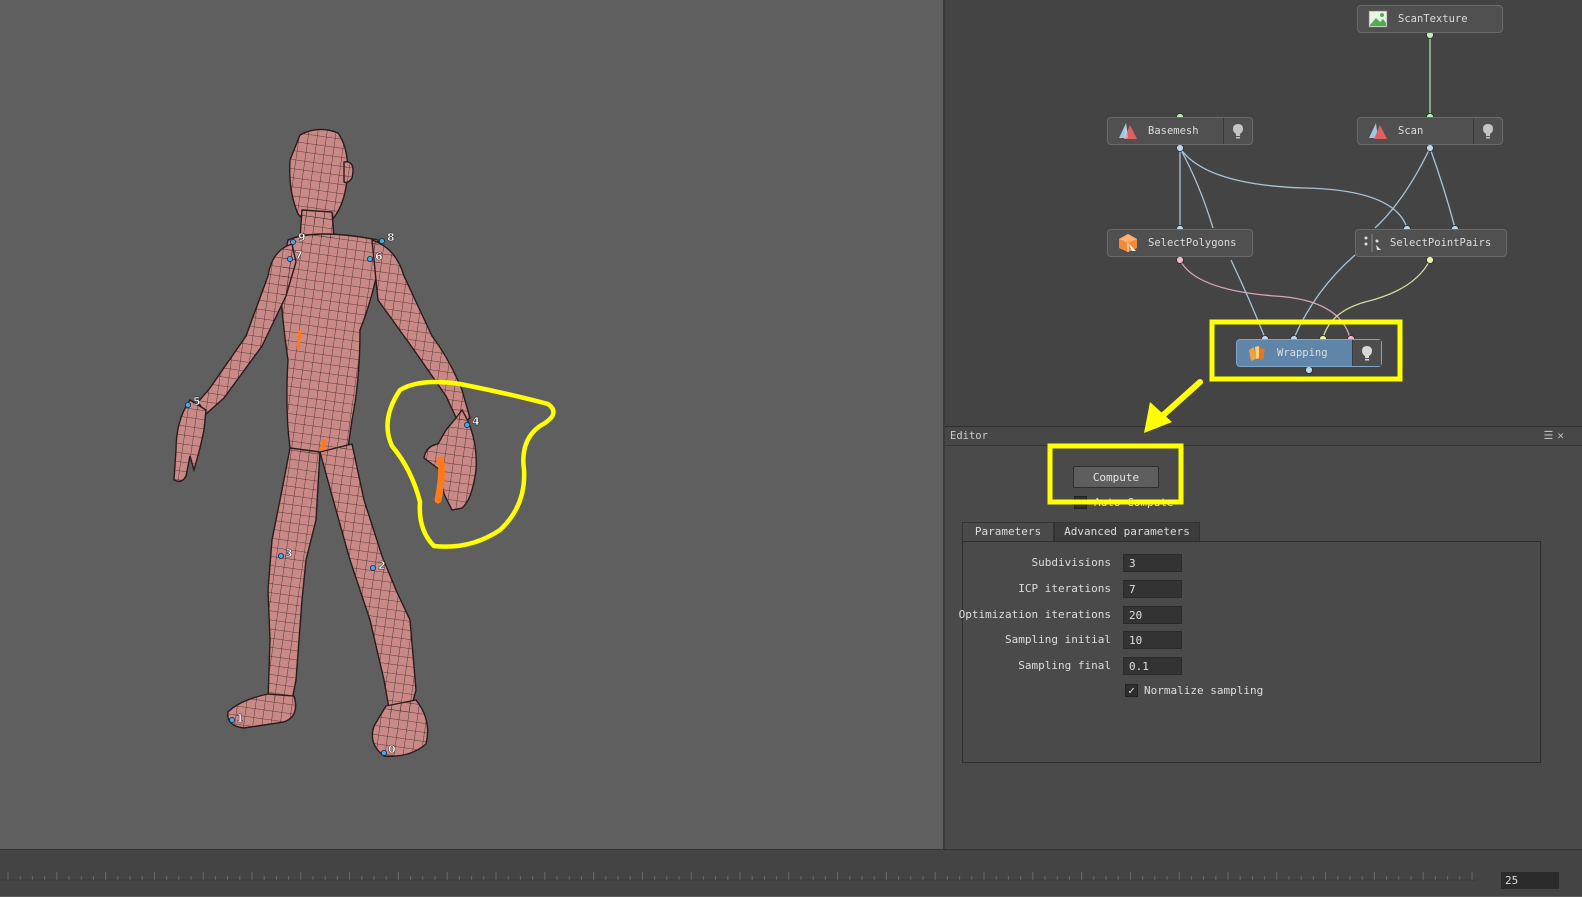 This screenshot has width=1582, height=897. What do you see at coordinates (1302, 353) in the screenshot?
I see `node-label: Wrapping` at bounding box center [1302, 353].